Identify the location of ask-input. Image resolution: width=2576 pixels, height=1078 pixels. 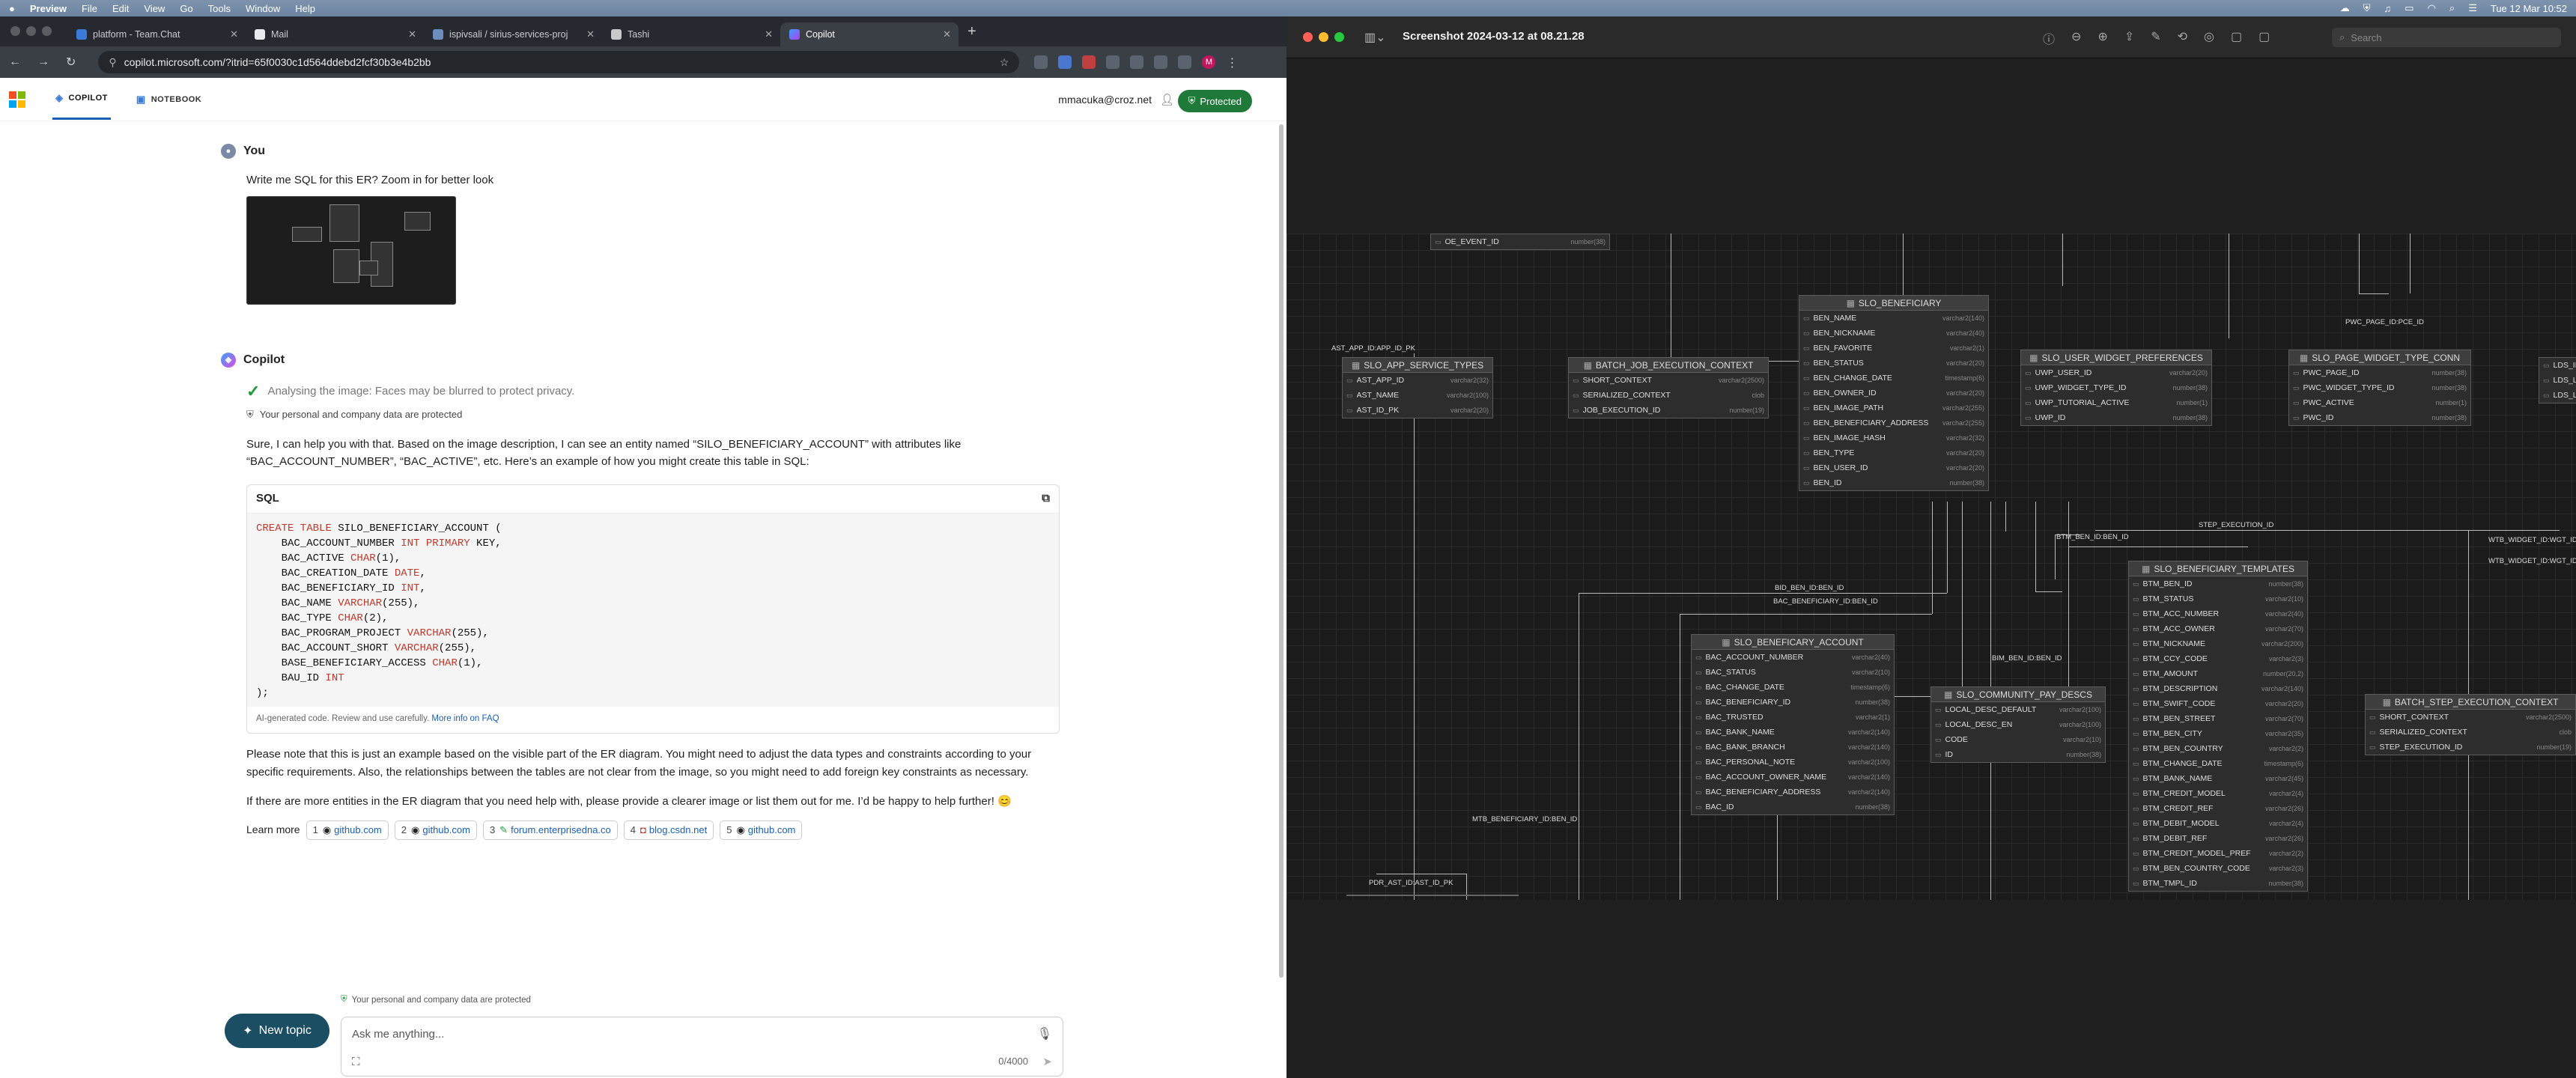
(670, 1034).